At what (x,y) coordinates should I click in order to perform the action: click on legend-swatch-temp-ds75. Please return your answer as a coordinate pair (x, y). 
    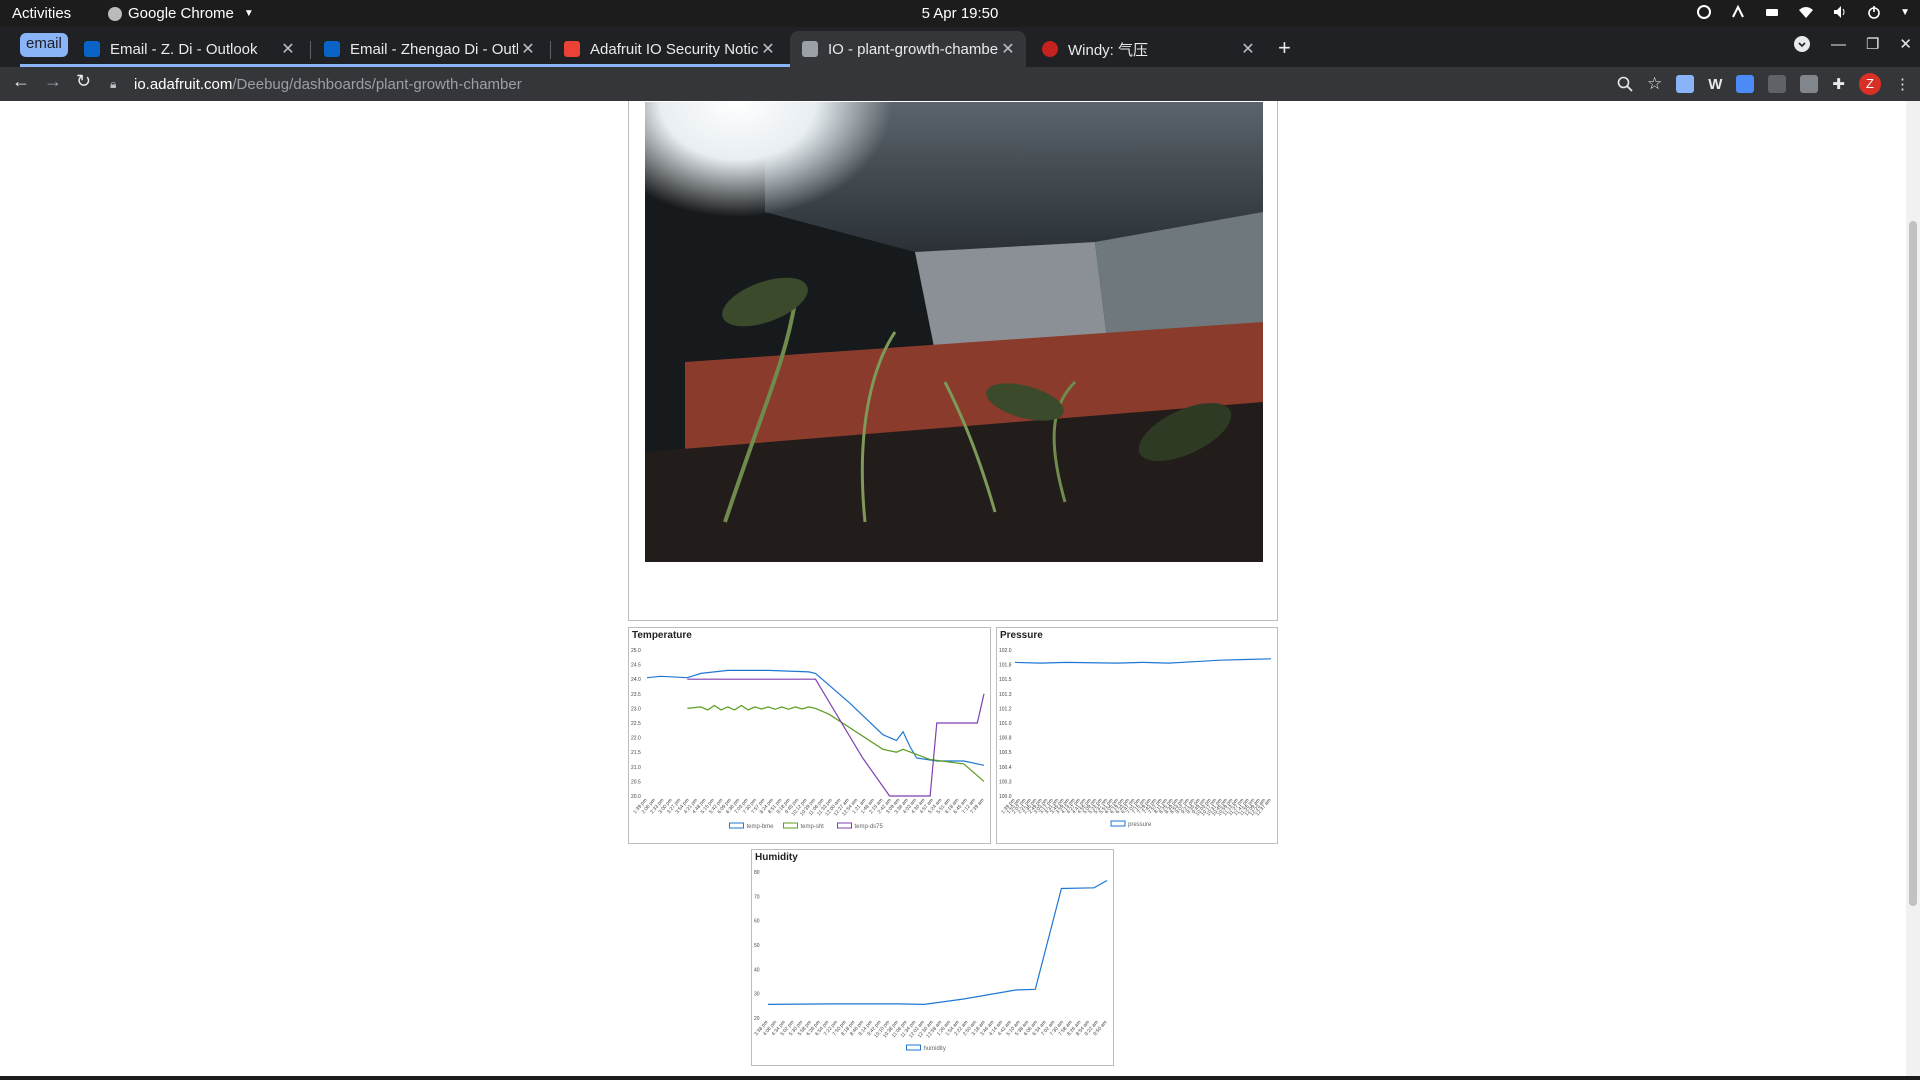
    Looking at the image, I should click on (844, 825).